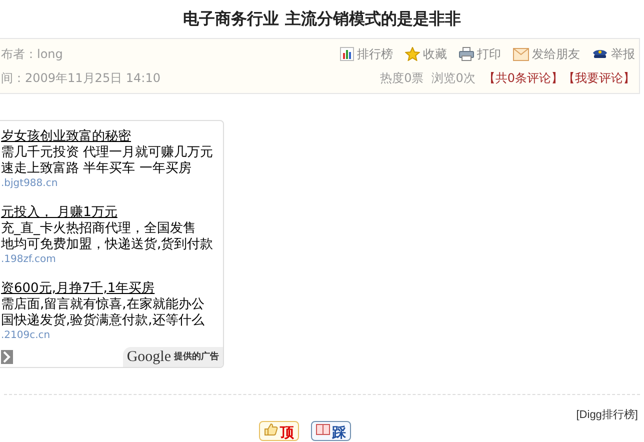 This screenshot has width=644, height=442. I want to click on envelope-icon, so click(521, 54).